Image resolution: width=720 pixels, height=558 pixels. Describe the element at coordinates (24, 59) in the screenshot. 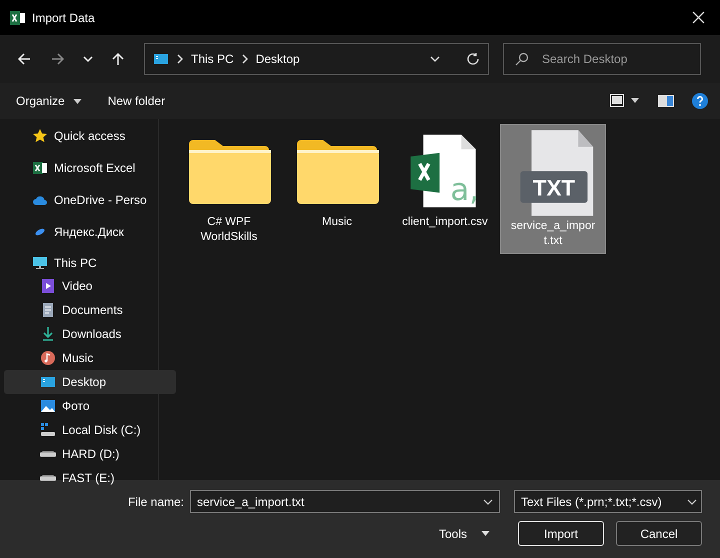

I see `back-icon` at that location.